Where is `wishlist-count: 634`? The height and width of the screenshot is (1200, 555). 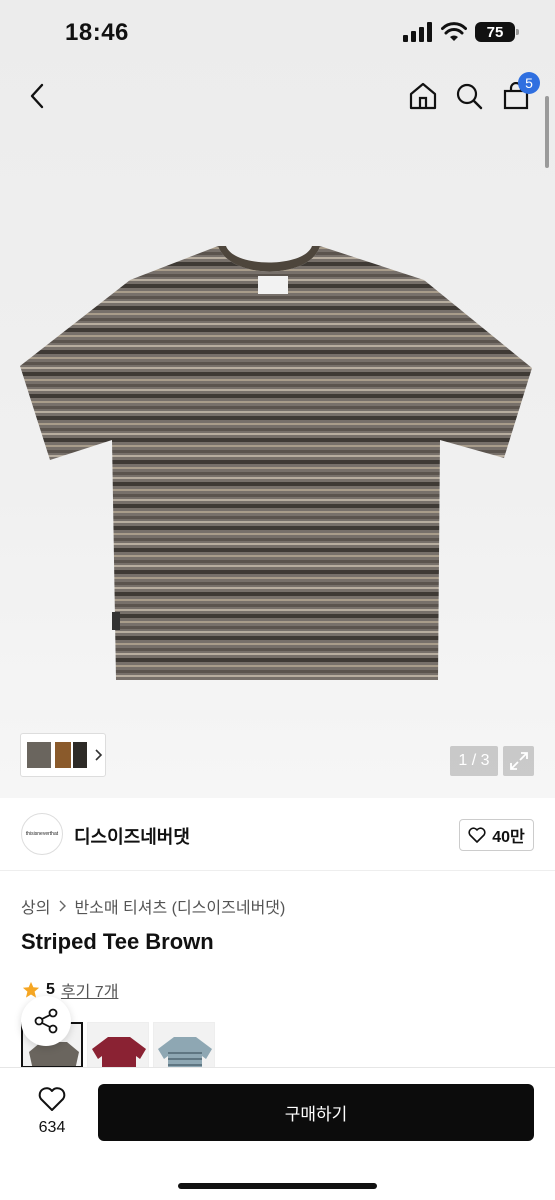 wishlist-count: 634 is located at coordinates (52, 1127).